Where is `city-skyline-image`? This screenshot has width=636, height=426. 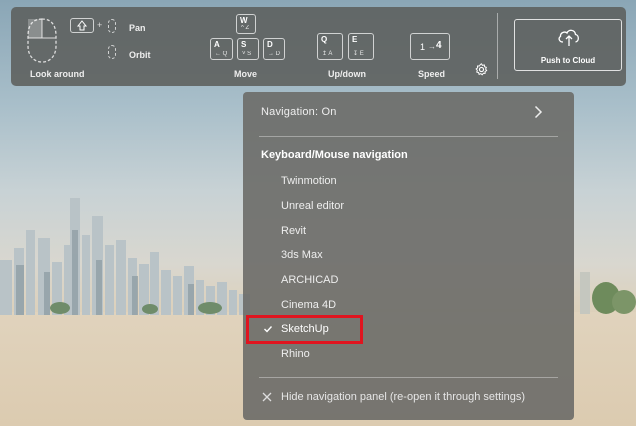
city-skyline-image is located at coordinates (125, 256).